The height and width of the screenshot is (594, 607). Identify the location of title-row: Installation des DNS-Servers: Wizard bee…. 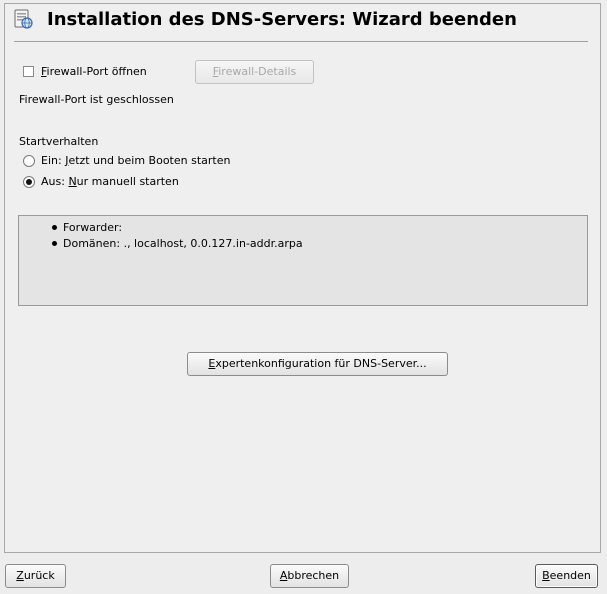
(300, 21).